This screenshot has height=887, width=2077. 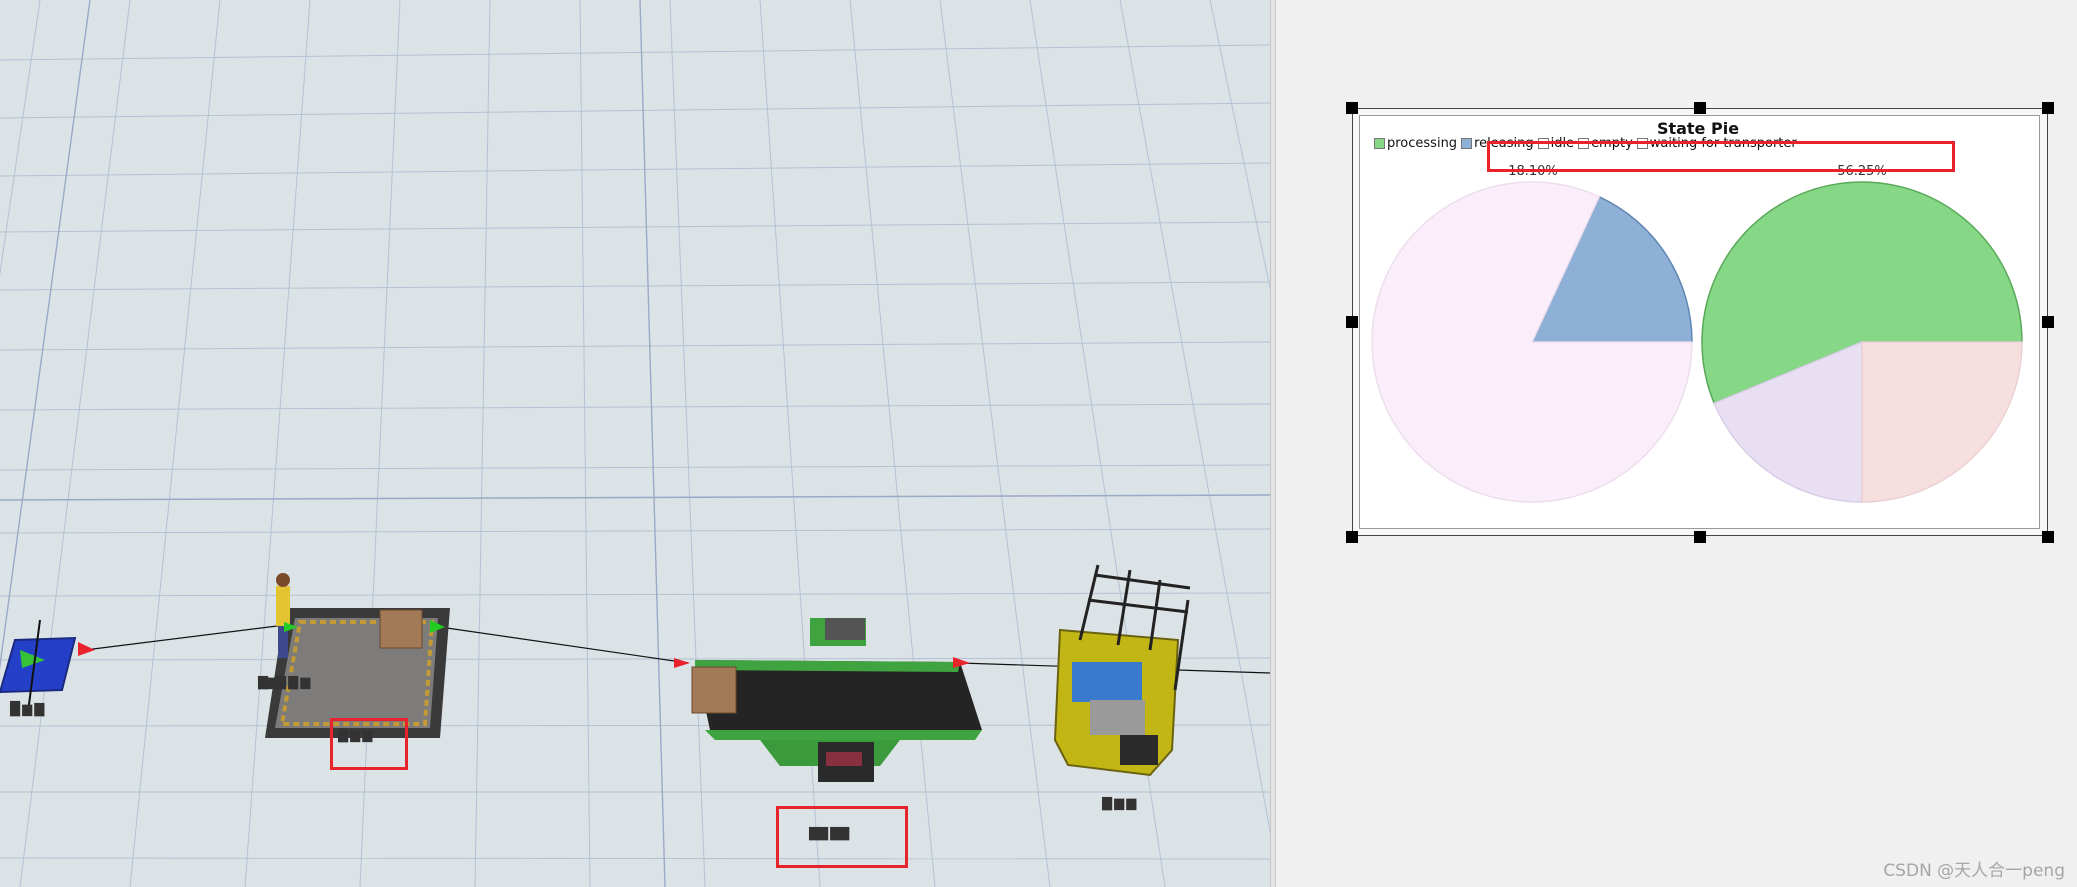 What do you see at coordinates (1697, 342) in the screenshot?
I see `pie-layer` at bounding box center [1697, 342].